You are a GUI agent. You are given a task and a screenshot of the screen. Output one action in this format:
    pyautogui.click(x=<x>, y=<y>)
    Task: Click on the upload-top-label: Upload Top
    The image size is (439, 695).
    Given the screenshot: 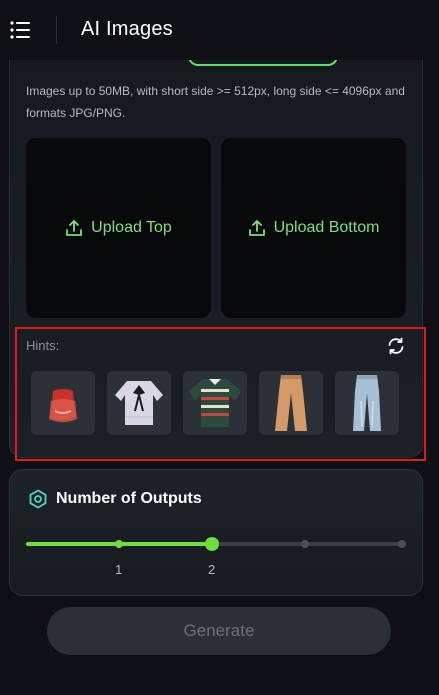 What is the action you would take?
    pyautogui.click(x=131, y=227)
    